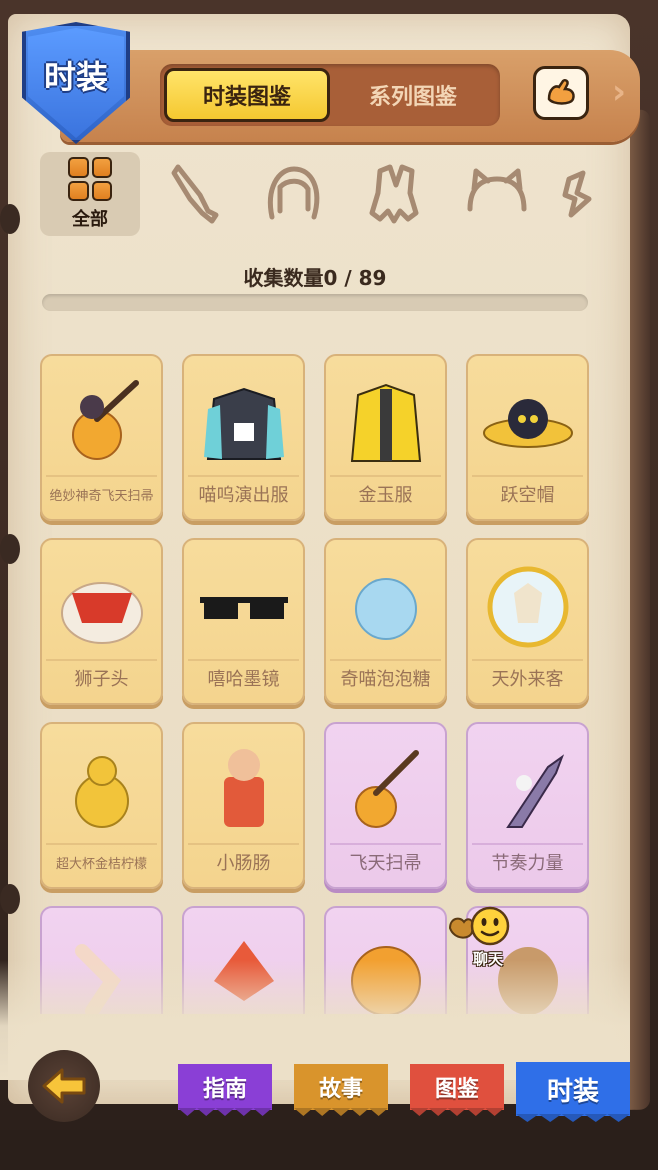 This screenshot has height=1170, width=658. I want to click on flex-arm-button, so click(561, 93).